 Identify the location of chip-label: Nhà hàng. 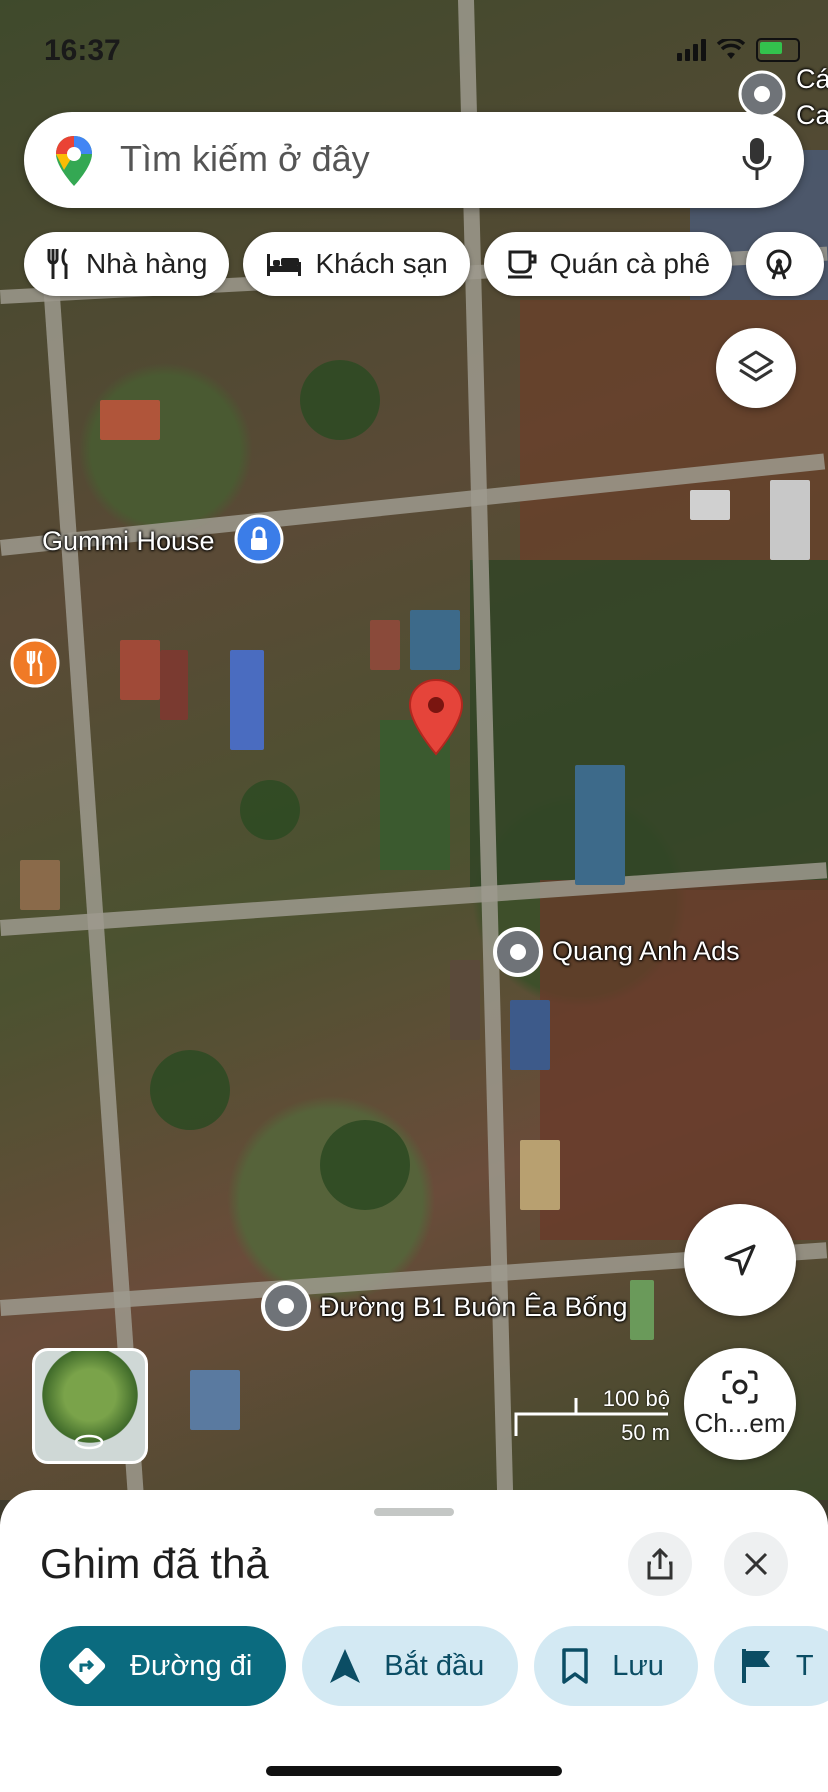
(147, 263).